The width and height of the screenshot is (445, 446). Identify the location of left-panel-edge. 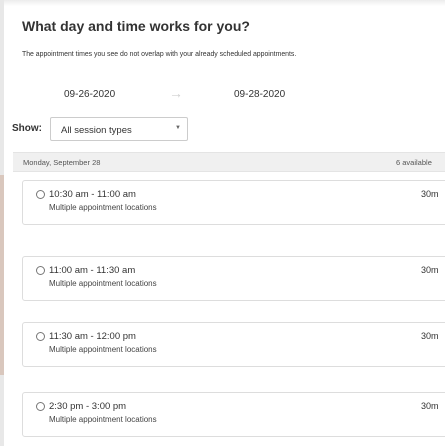
(2, 223).